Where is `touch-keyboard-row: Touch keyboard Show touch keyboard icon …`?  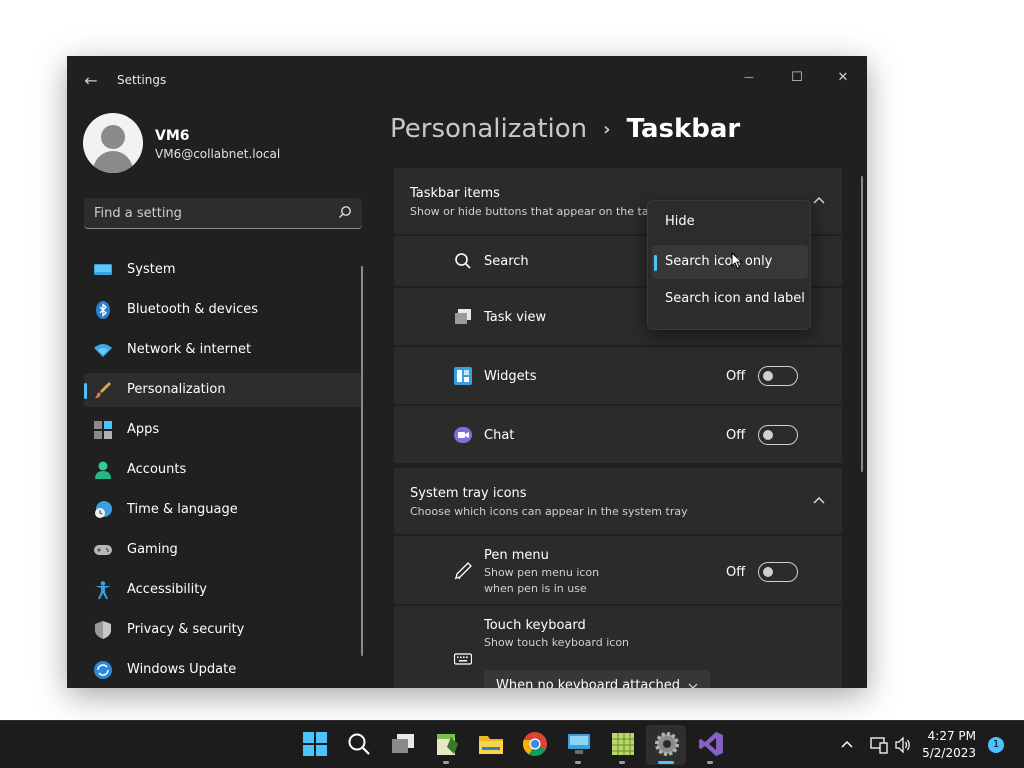 touch-keyboard-row: Touch keyboard Show touch keyboard icon … is located at coordinates (618, 647).